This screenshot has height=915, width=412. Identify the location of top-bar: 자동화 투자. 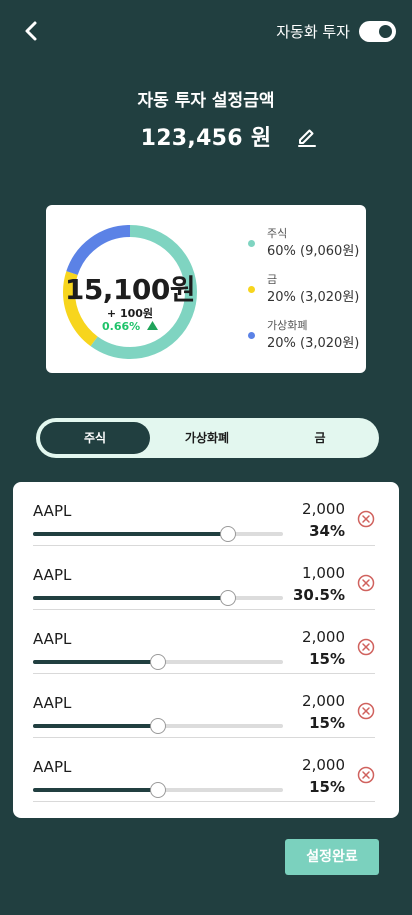
(206, 32).